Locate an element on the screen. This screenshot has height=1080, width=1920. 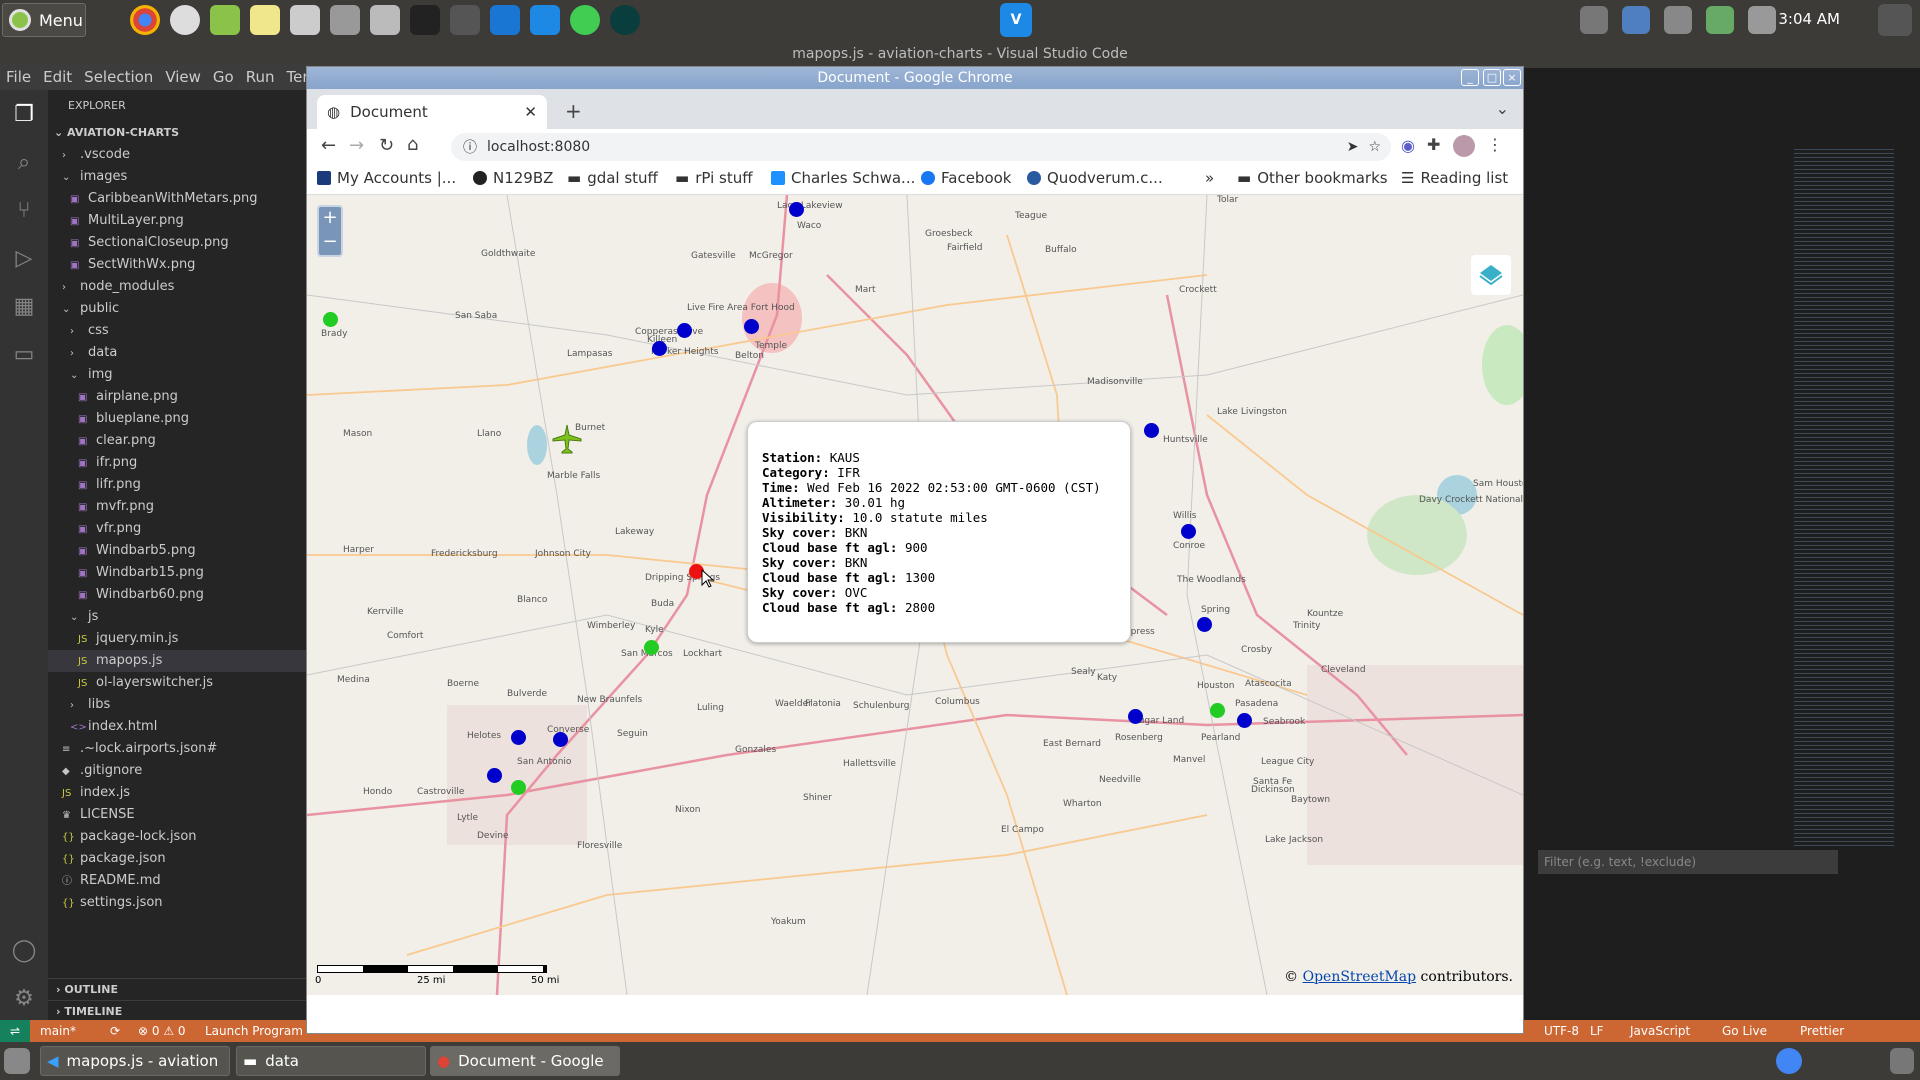
openstreetmap-link: OpenStreetMap is located at coordinates (1360, 977).